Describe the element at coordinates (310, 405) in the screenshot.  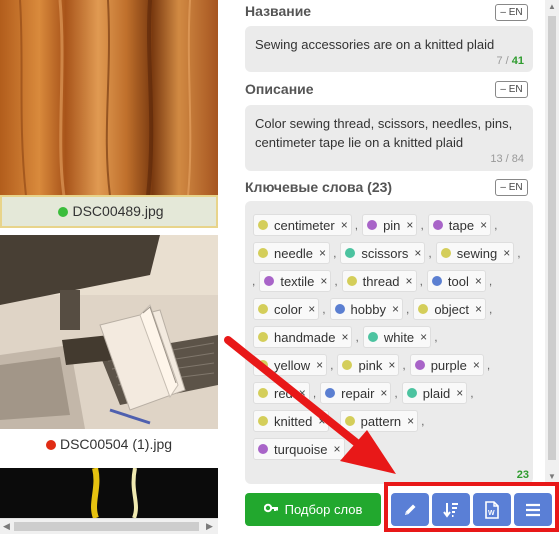
I see `annotation-arrow` at that location.